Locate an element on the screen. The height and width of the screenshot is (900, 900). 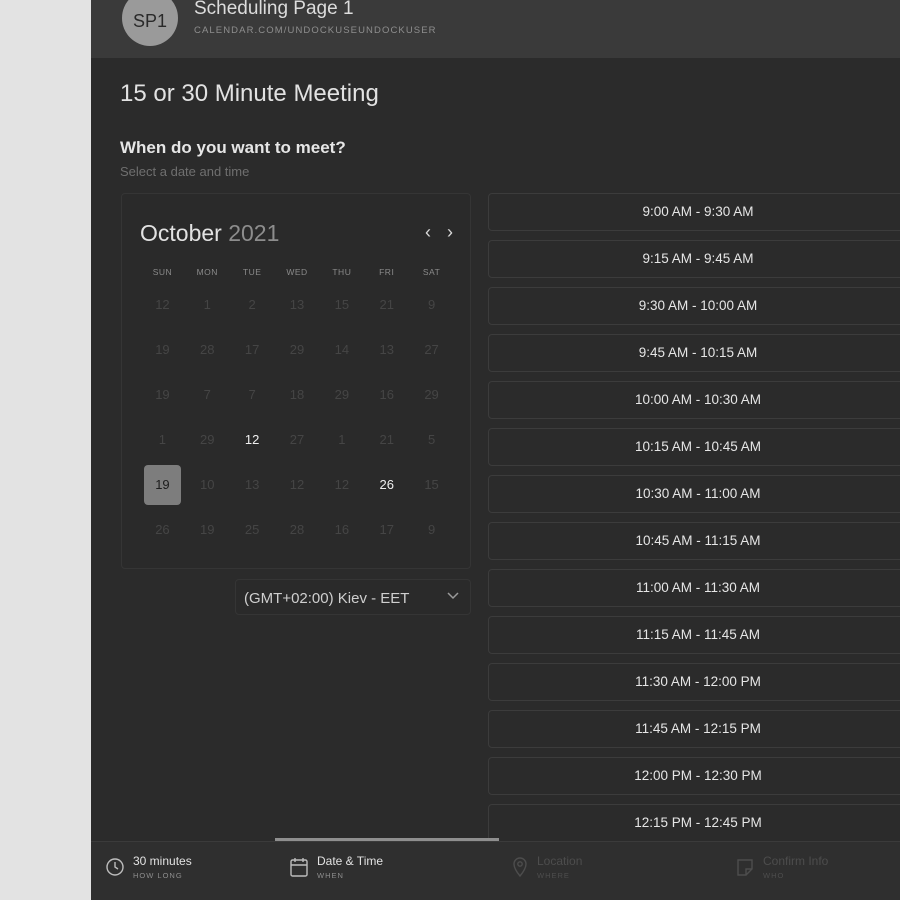
time-slot-label: 12:00 PM - 12:30 PM is located at coordinates (698, 775).